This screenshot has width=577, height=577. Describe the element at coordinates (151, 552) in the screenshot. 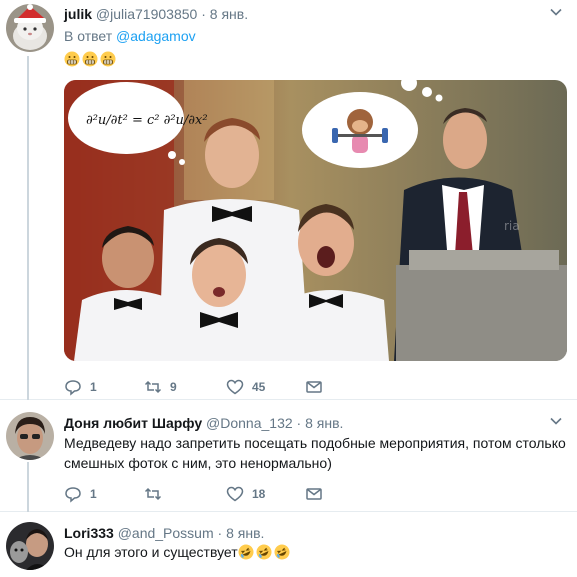

I see `tweet-text-content: Он для этого и существует` at that location.